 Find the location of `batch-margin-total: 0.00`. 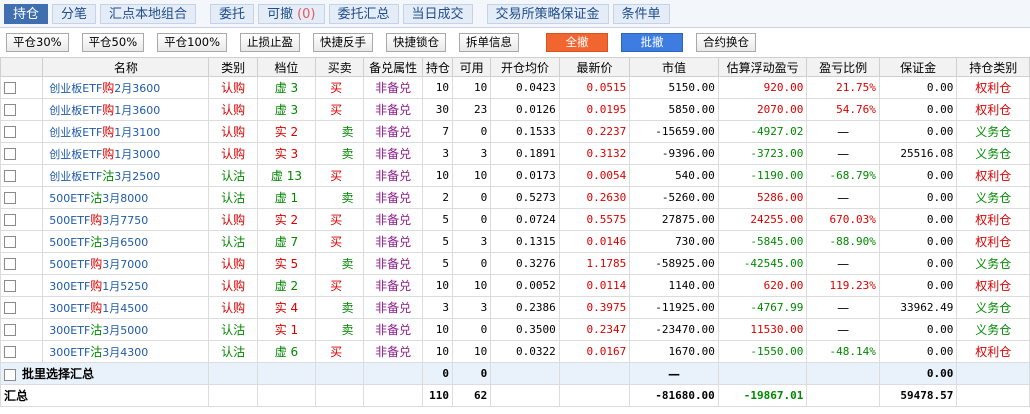

batch-margin-total: 0.00 is located at coordinates (918, 373).